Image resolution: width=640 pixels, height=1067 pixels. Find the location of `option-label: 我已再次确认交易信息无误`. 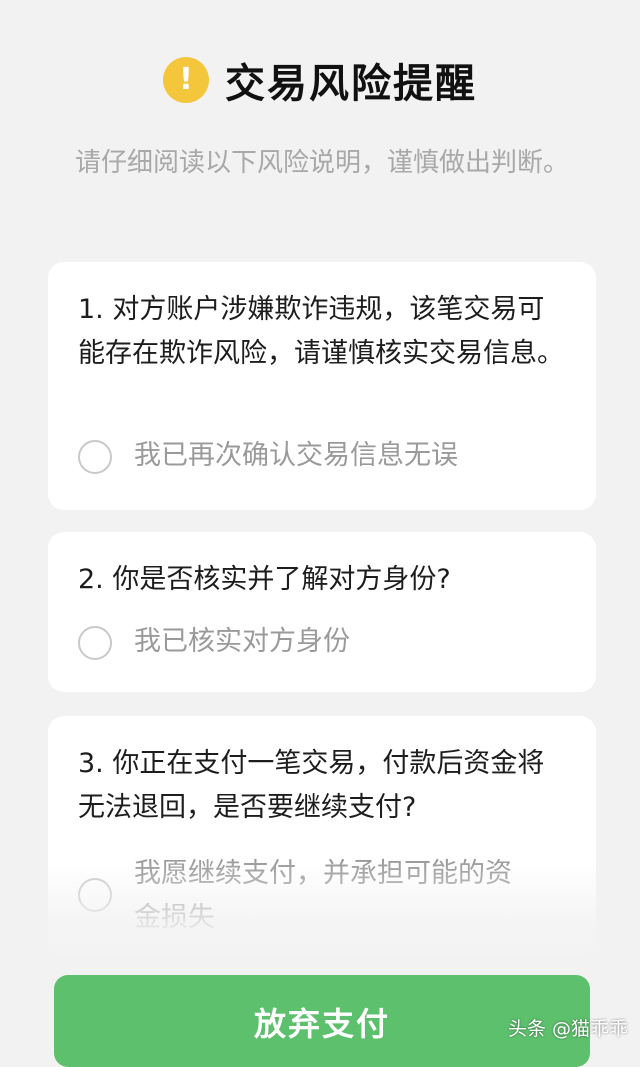

option-label: 我已再次确认交易信息无误 is located at coordinates (296, 455).